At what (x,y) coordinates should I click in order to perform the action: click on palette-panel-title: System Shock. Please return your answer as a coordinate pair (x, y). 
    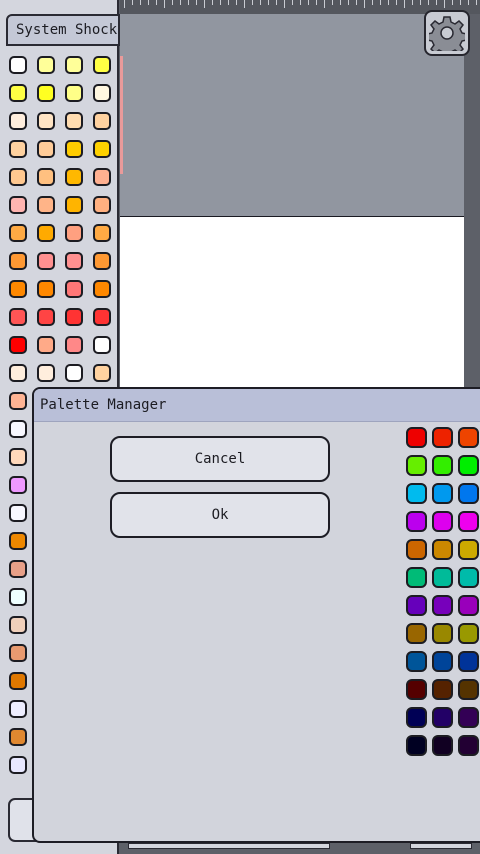
    Looking at the image, I should click on (63, 30).